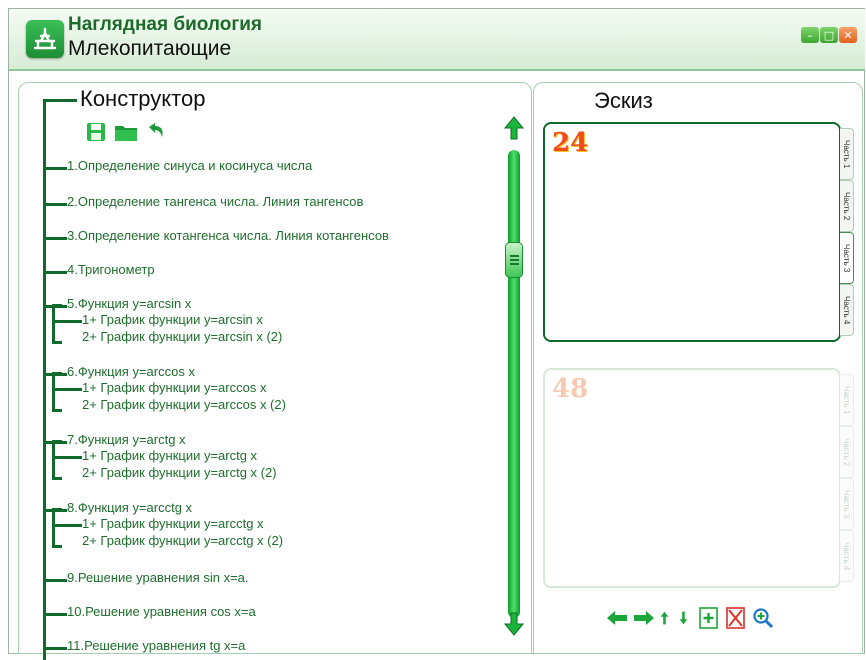 Image resolution: width=866 pixels, height=660 pixels. What do you see at coordinates (810, 35) in the screenshot?
I see `minimize-button: –` at bounding box center [810, 35].